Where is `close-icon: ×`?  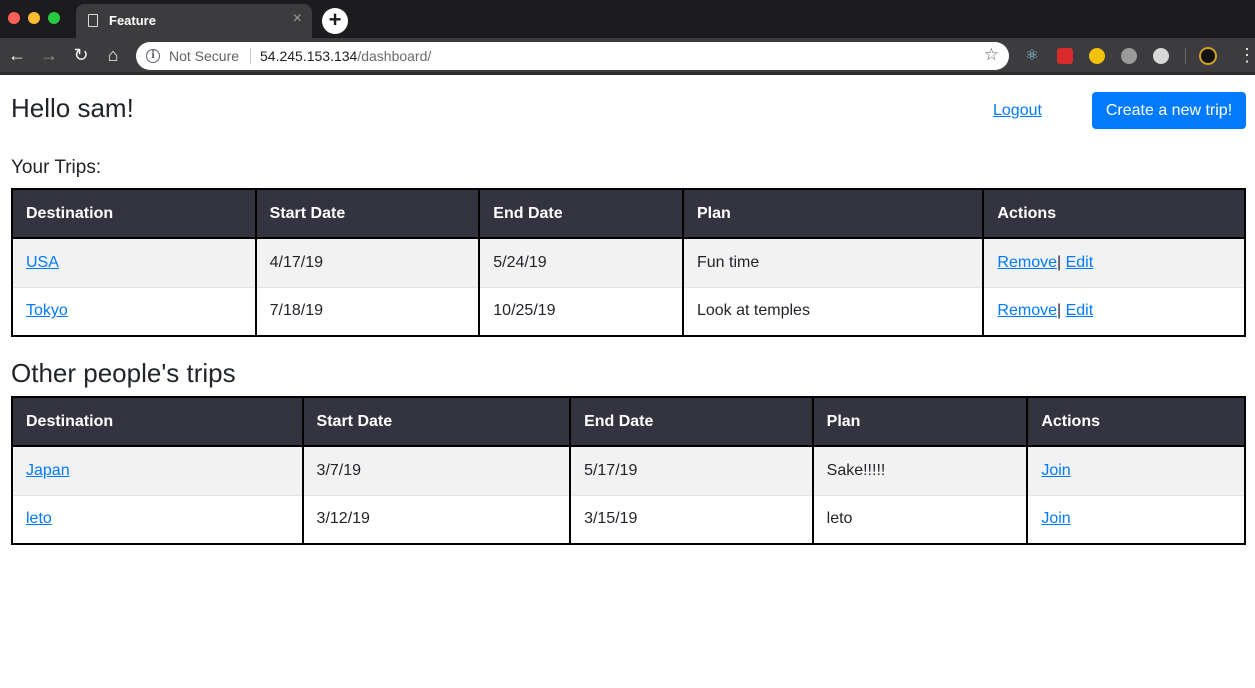 close-icon: × is located at coordinates (297, 19).